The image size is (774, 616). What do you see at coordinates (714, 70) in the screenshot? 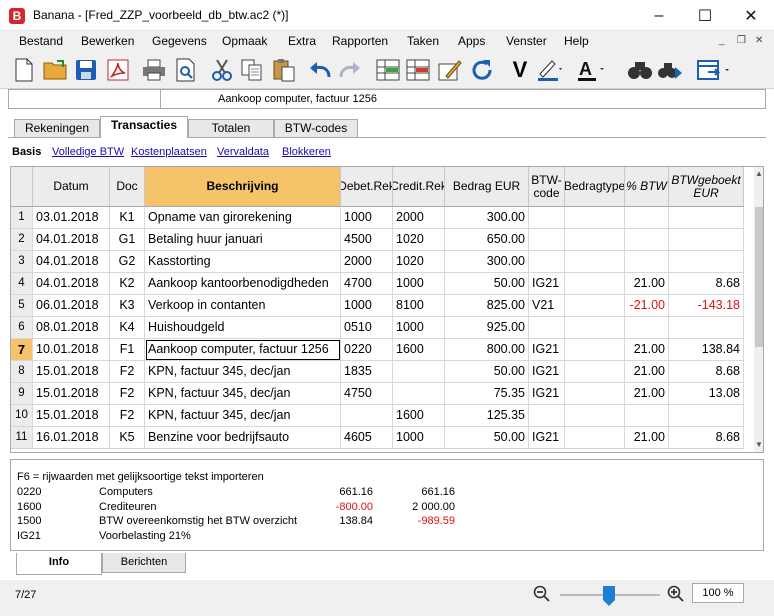
I see `change-view-icon` at bounding box center [714, 70].